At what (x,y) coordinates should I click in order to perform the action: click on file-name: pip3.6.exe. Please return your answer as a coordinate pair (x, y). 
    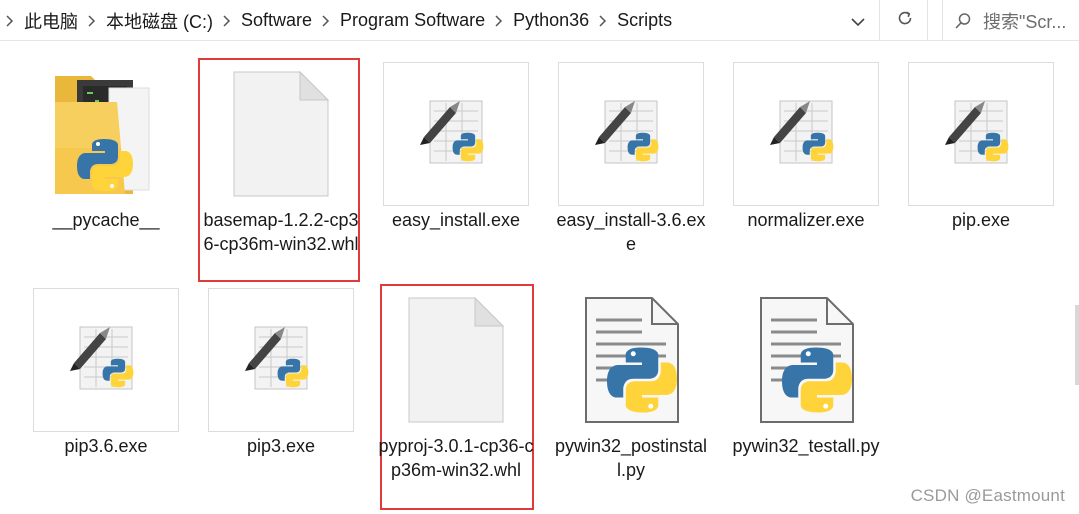
    Looking at the image, I should click on (106, 446).